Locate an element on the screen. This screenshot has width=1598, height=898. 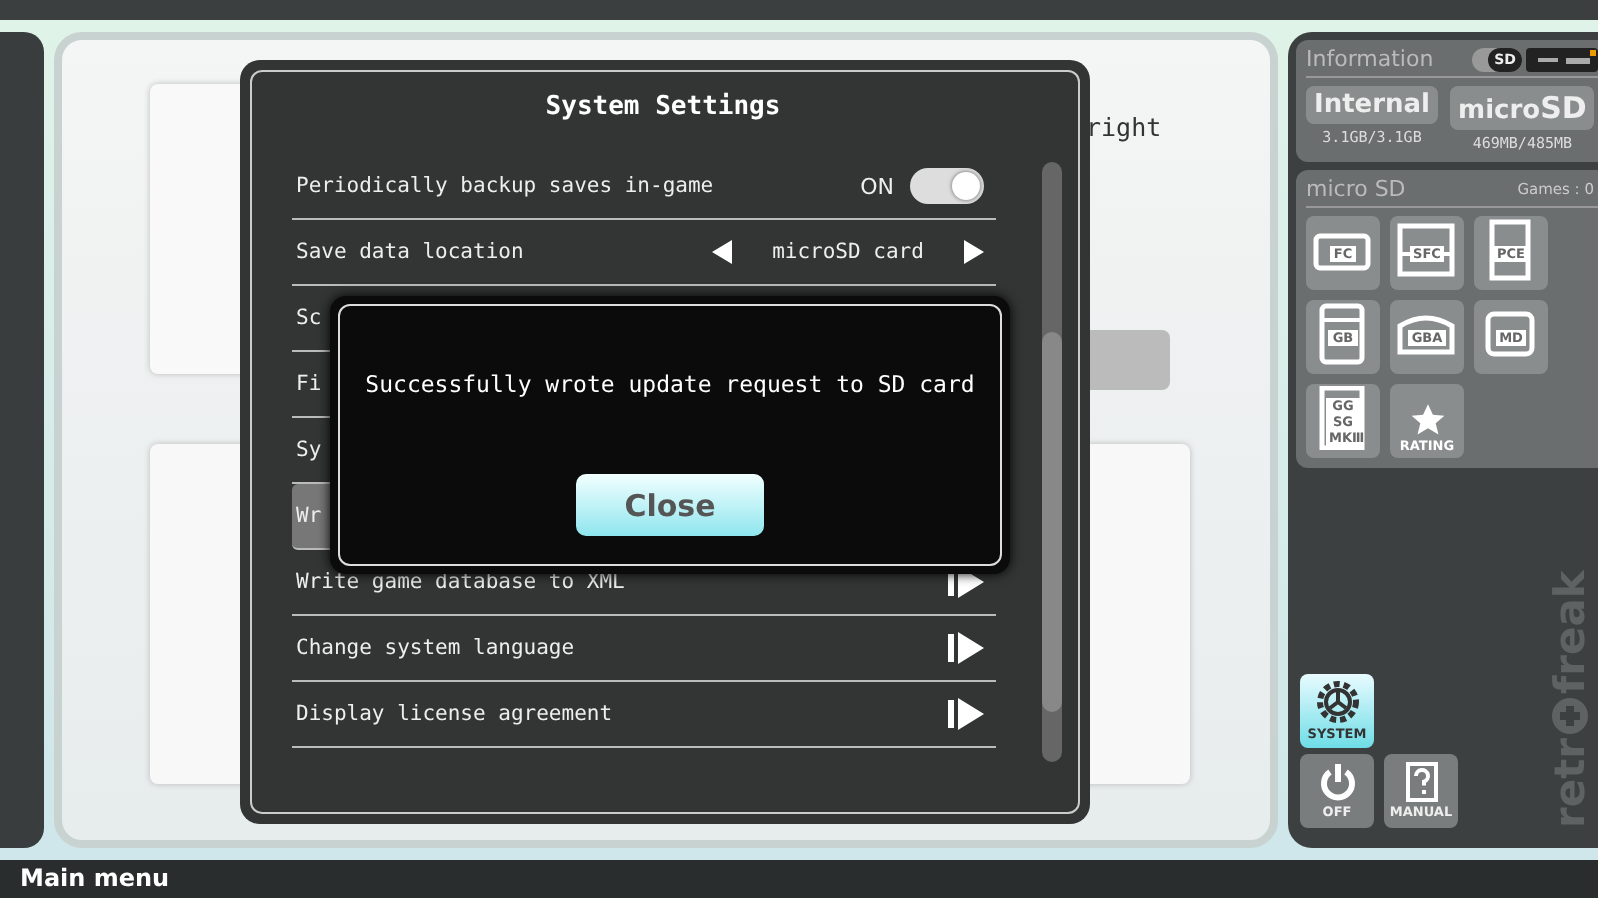
star-icon is located at coordinates (1427, 421).